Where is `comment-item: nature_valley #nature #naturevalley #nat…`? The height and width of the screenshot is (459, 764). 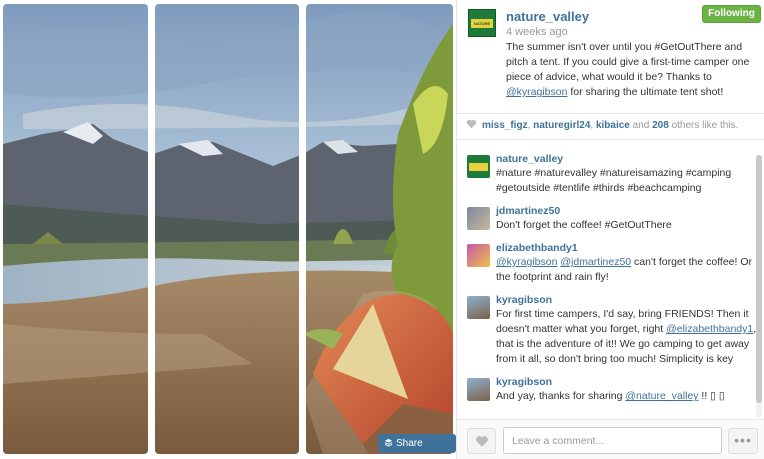
comment-item: nature_valley #nature #naturevalley #nat… is located at coordinates (607, 174).